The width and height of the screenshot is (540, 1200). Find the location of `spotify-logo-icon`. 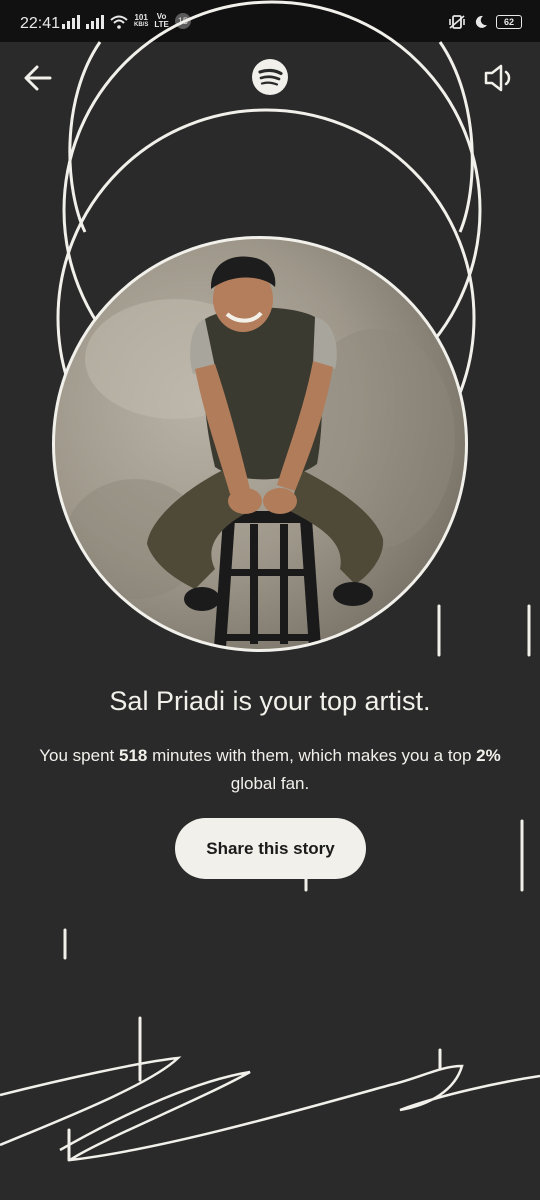

spotify-logo-icon is located at coordinates (270, 77).